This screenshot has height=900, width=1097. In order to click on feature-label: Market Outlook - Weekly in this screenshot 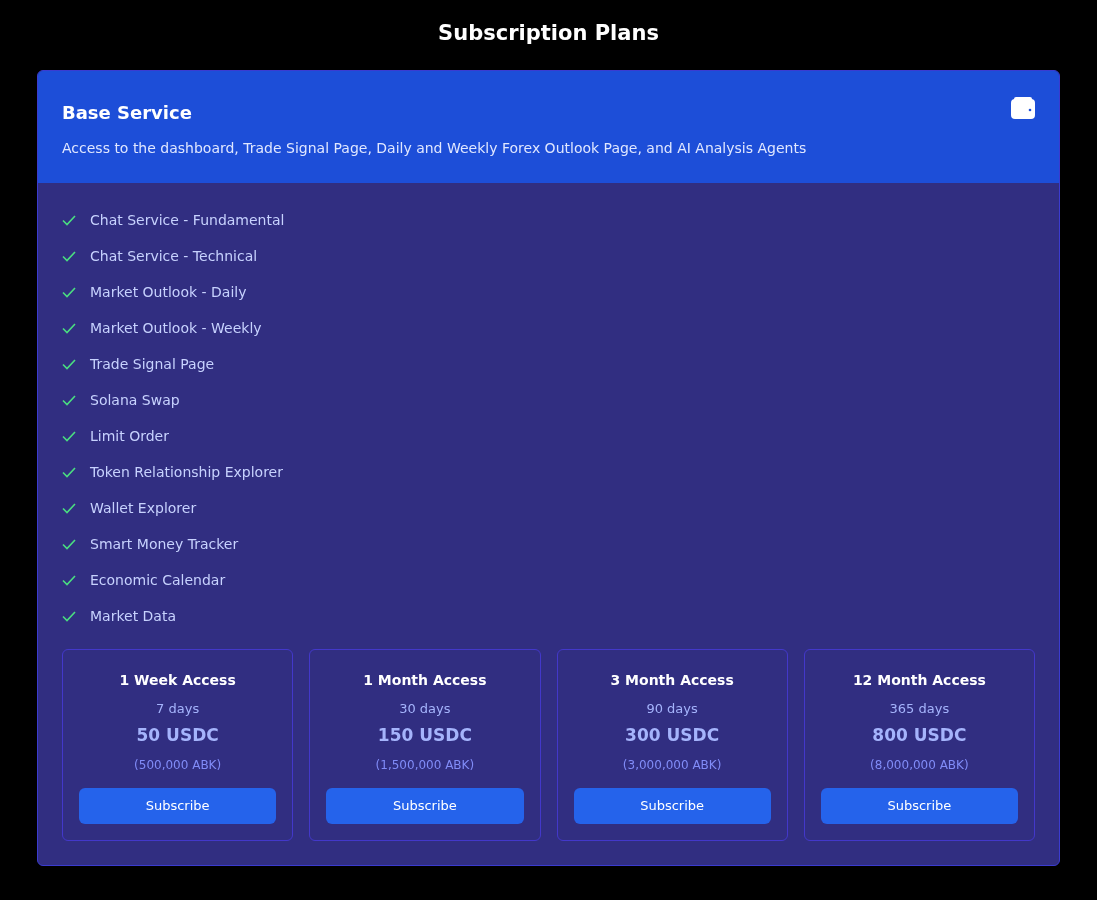, I will do `click(176, 328)`.